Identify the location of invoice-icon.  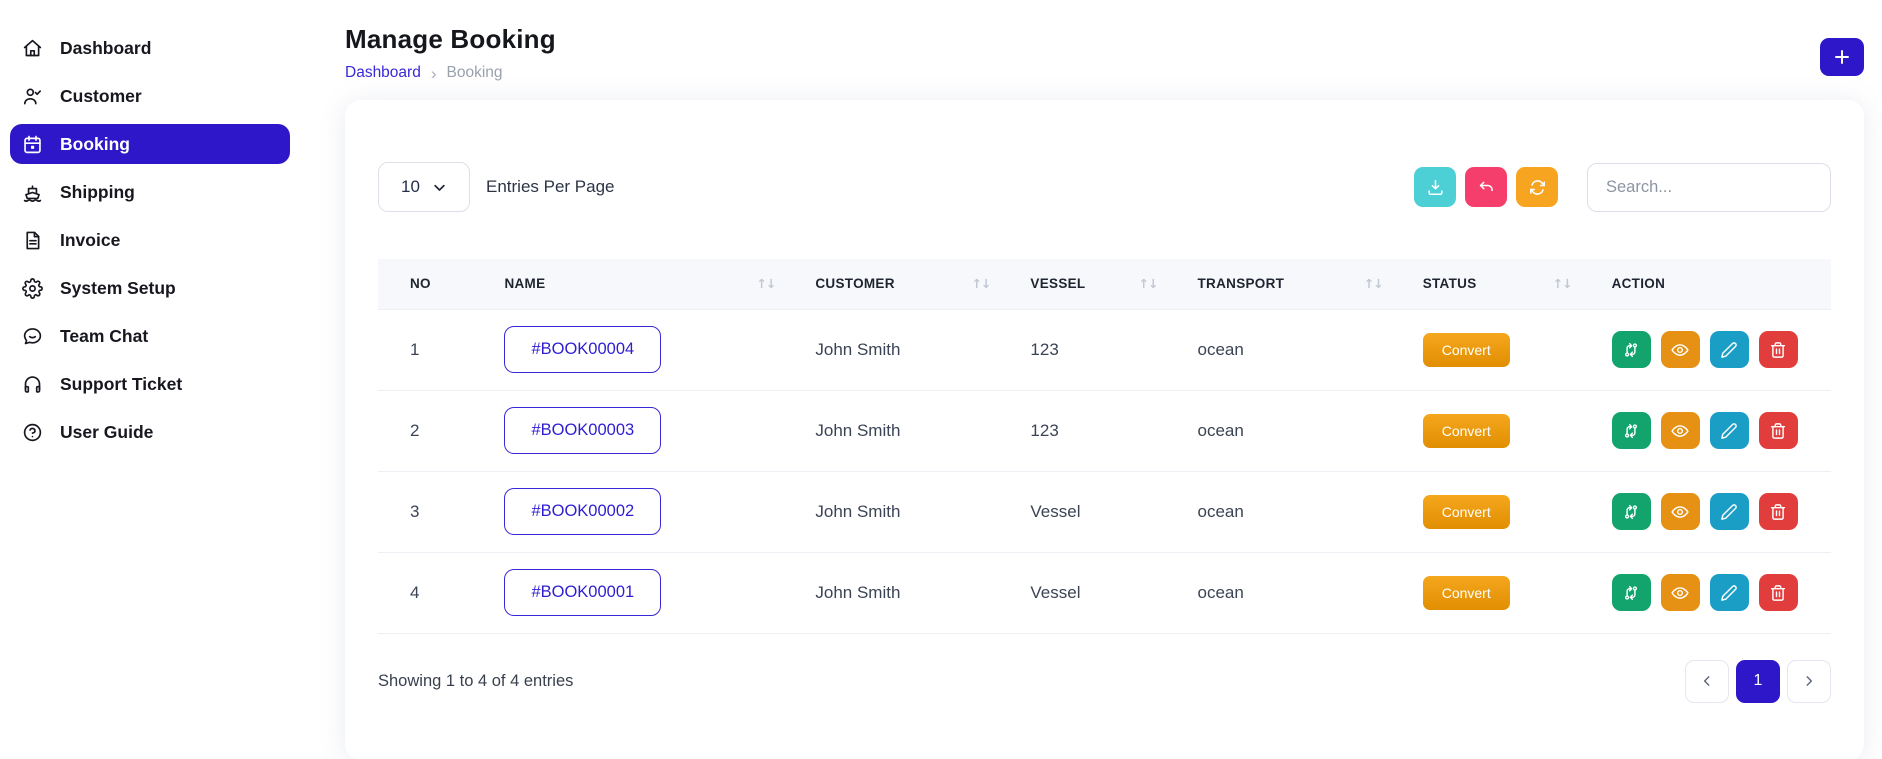
(32, 240).